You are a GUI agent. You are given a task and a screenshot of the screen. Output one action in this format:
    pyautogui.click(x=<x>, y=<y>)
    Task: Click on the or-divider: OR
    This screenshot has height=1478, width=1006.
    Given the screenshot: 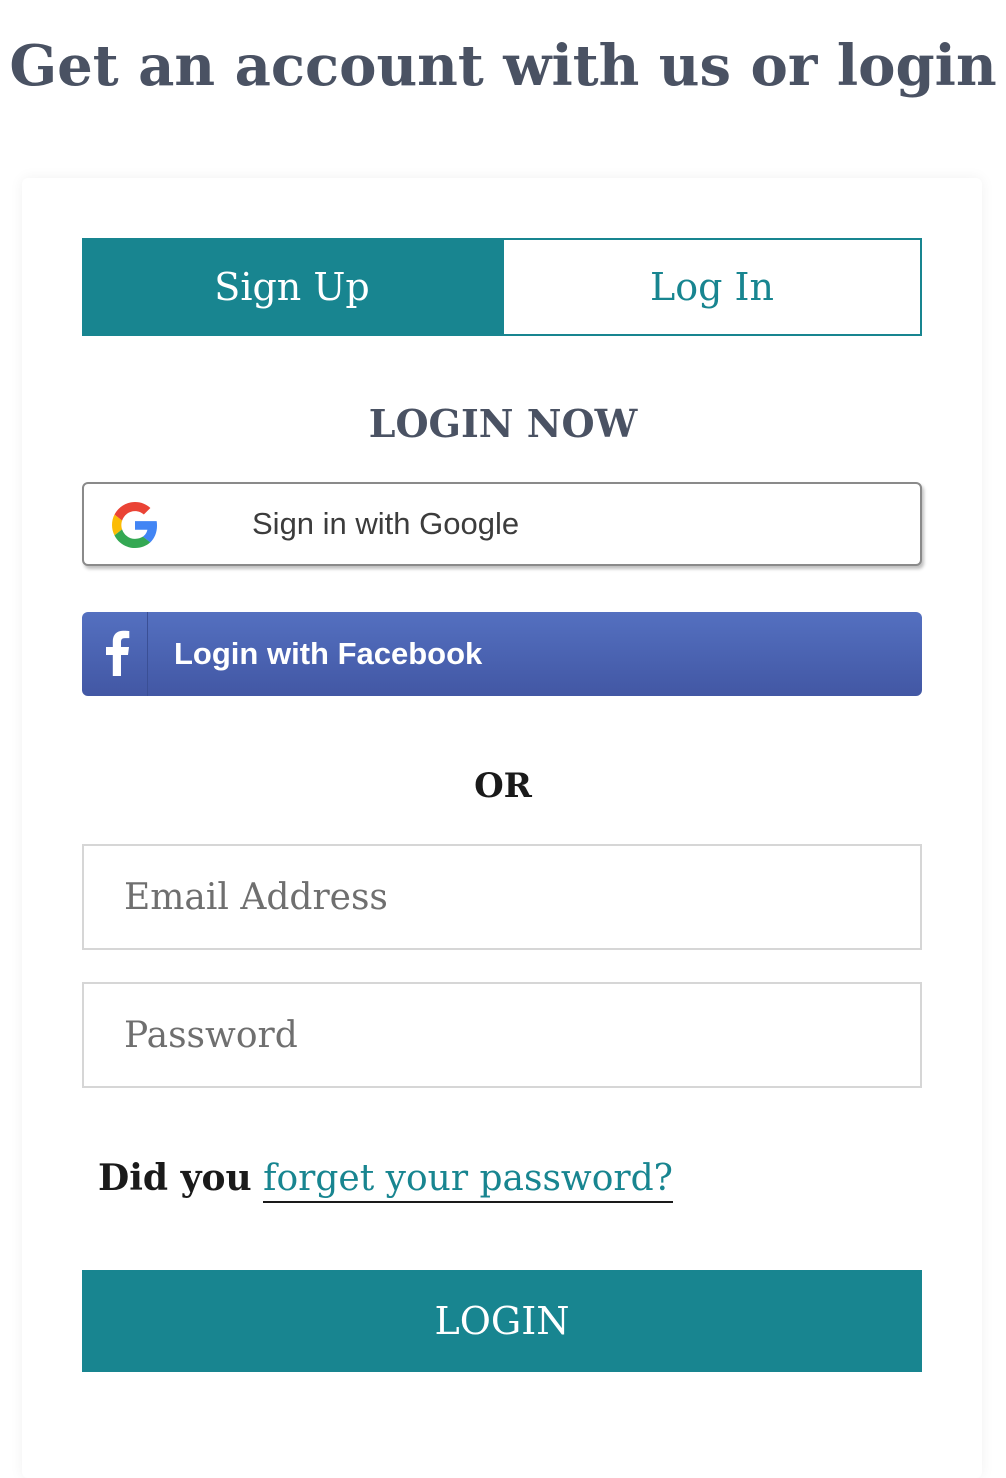 What is the action you would take?
    pyautogui.click(x=503, y=786)
    